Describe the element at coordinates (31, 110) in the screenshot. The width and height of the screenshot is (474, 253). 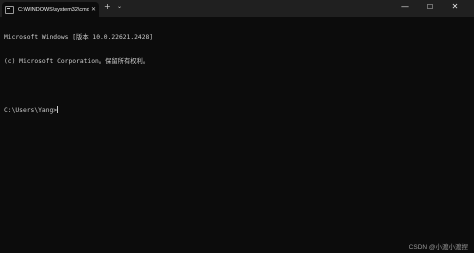
I see `prompt-text: C:\Users\Yang>` at that location.